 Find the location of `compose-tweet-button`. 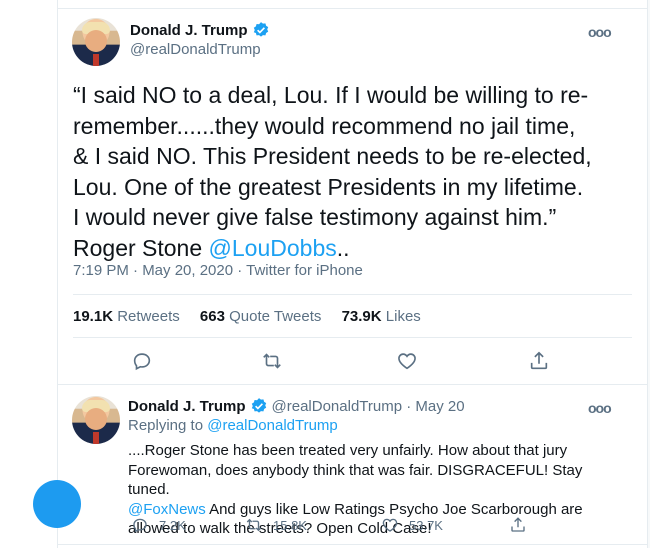

compose-tweet-button is located at coordinates (57, 504).